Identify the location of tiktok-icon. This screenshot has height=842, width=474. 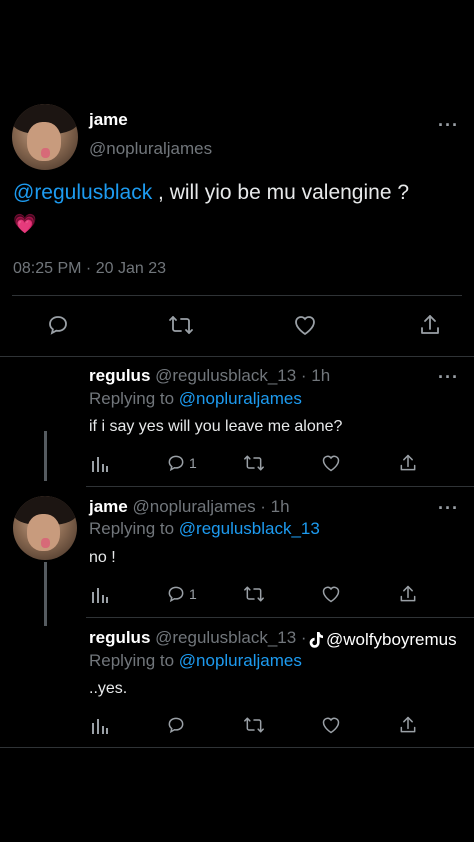
(316, 640).